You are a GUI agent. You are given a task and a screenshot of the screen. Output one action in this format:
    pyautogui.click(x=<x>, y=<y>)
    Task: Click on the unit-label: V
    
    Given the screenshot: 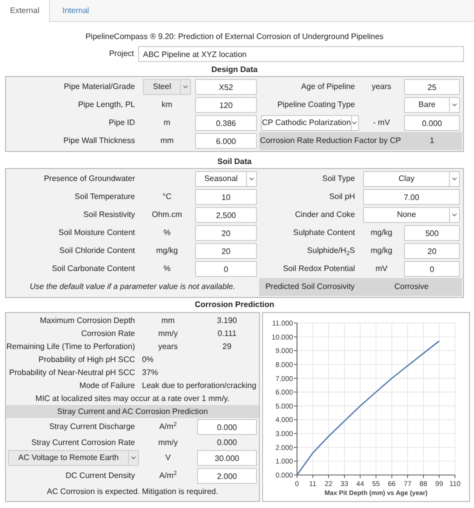 What is the action you would take?
    pyautogui.click(x=168, y=458)
    